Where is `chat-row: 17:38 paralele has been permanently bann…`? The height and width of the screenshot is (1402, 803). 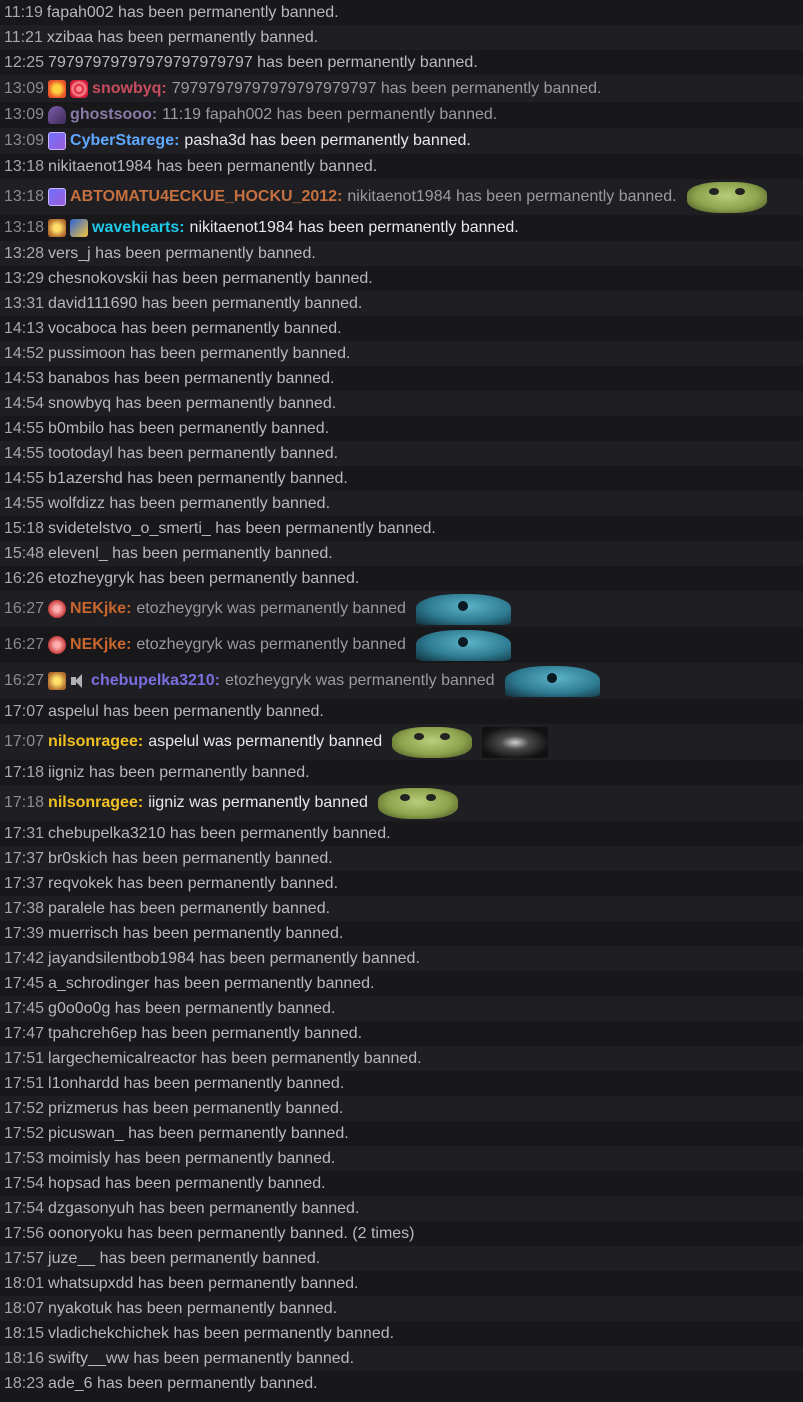
chat-row: 17:38 paralele has been permanently bann… is located at coordinates (401, 908).